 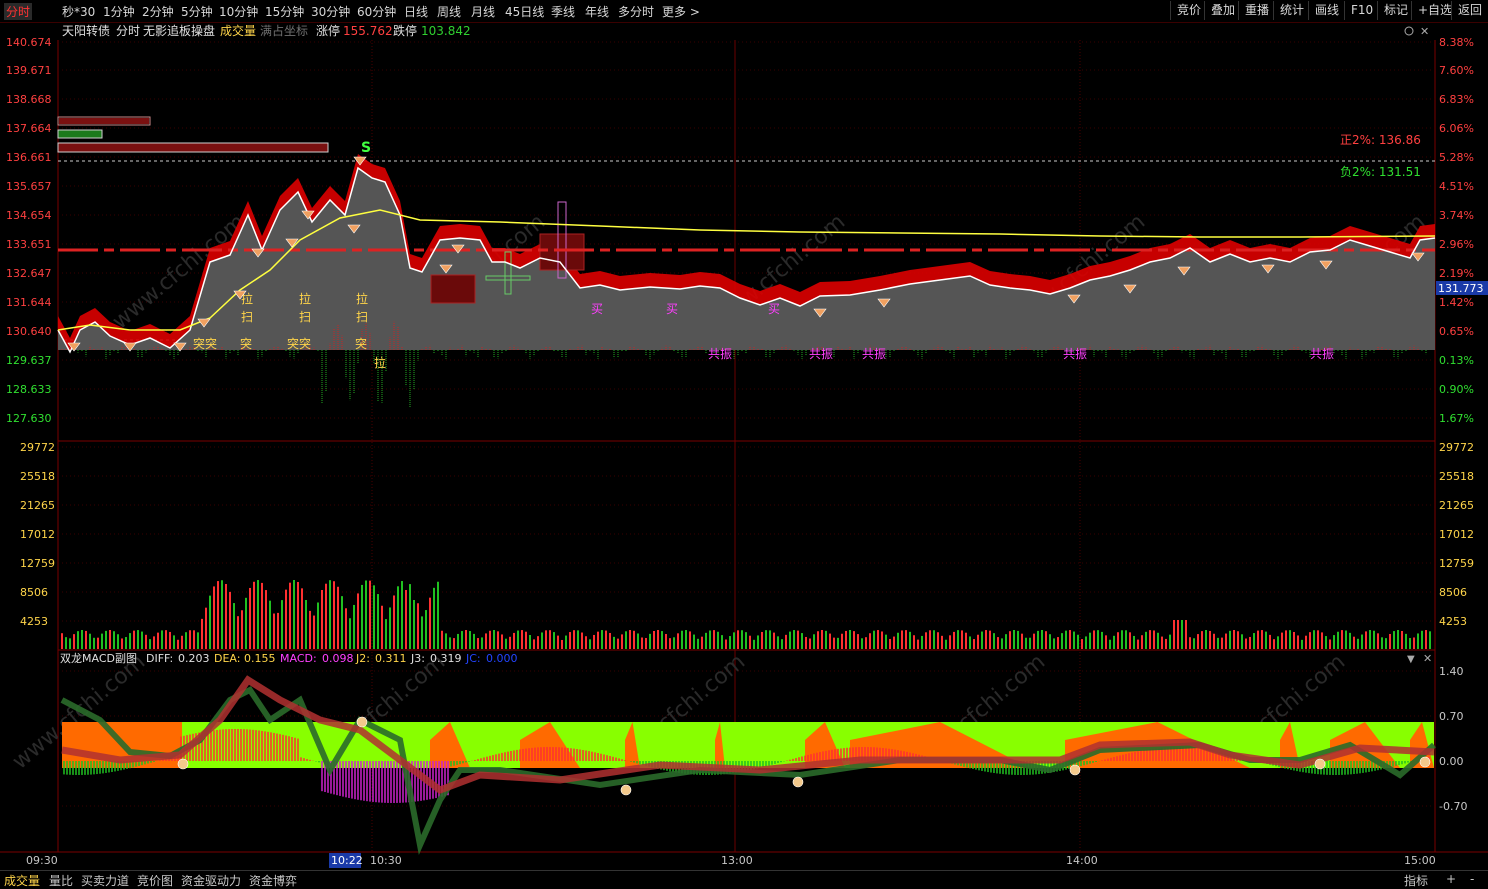 I want to click on period-tab-month: 月线, so click(x=483, y=11).